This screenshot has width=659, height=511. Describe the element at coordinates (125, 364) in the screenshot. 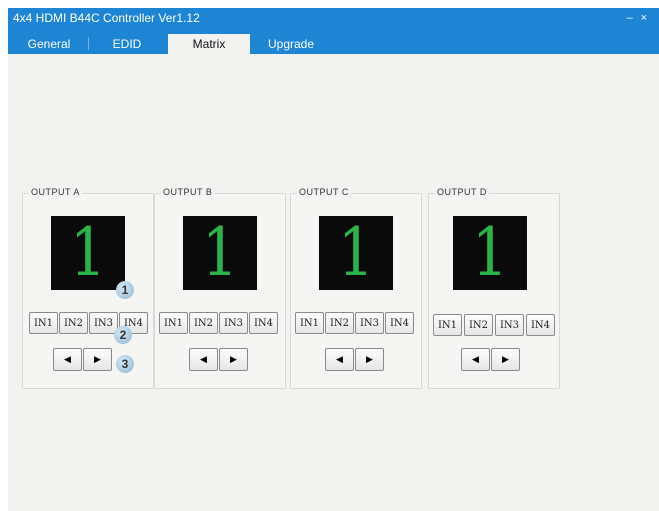

I see `callout-badge-3: 3` at that location.